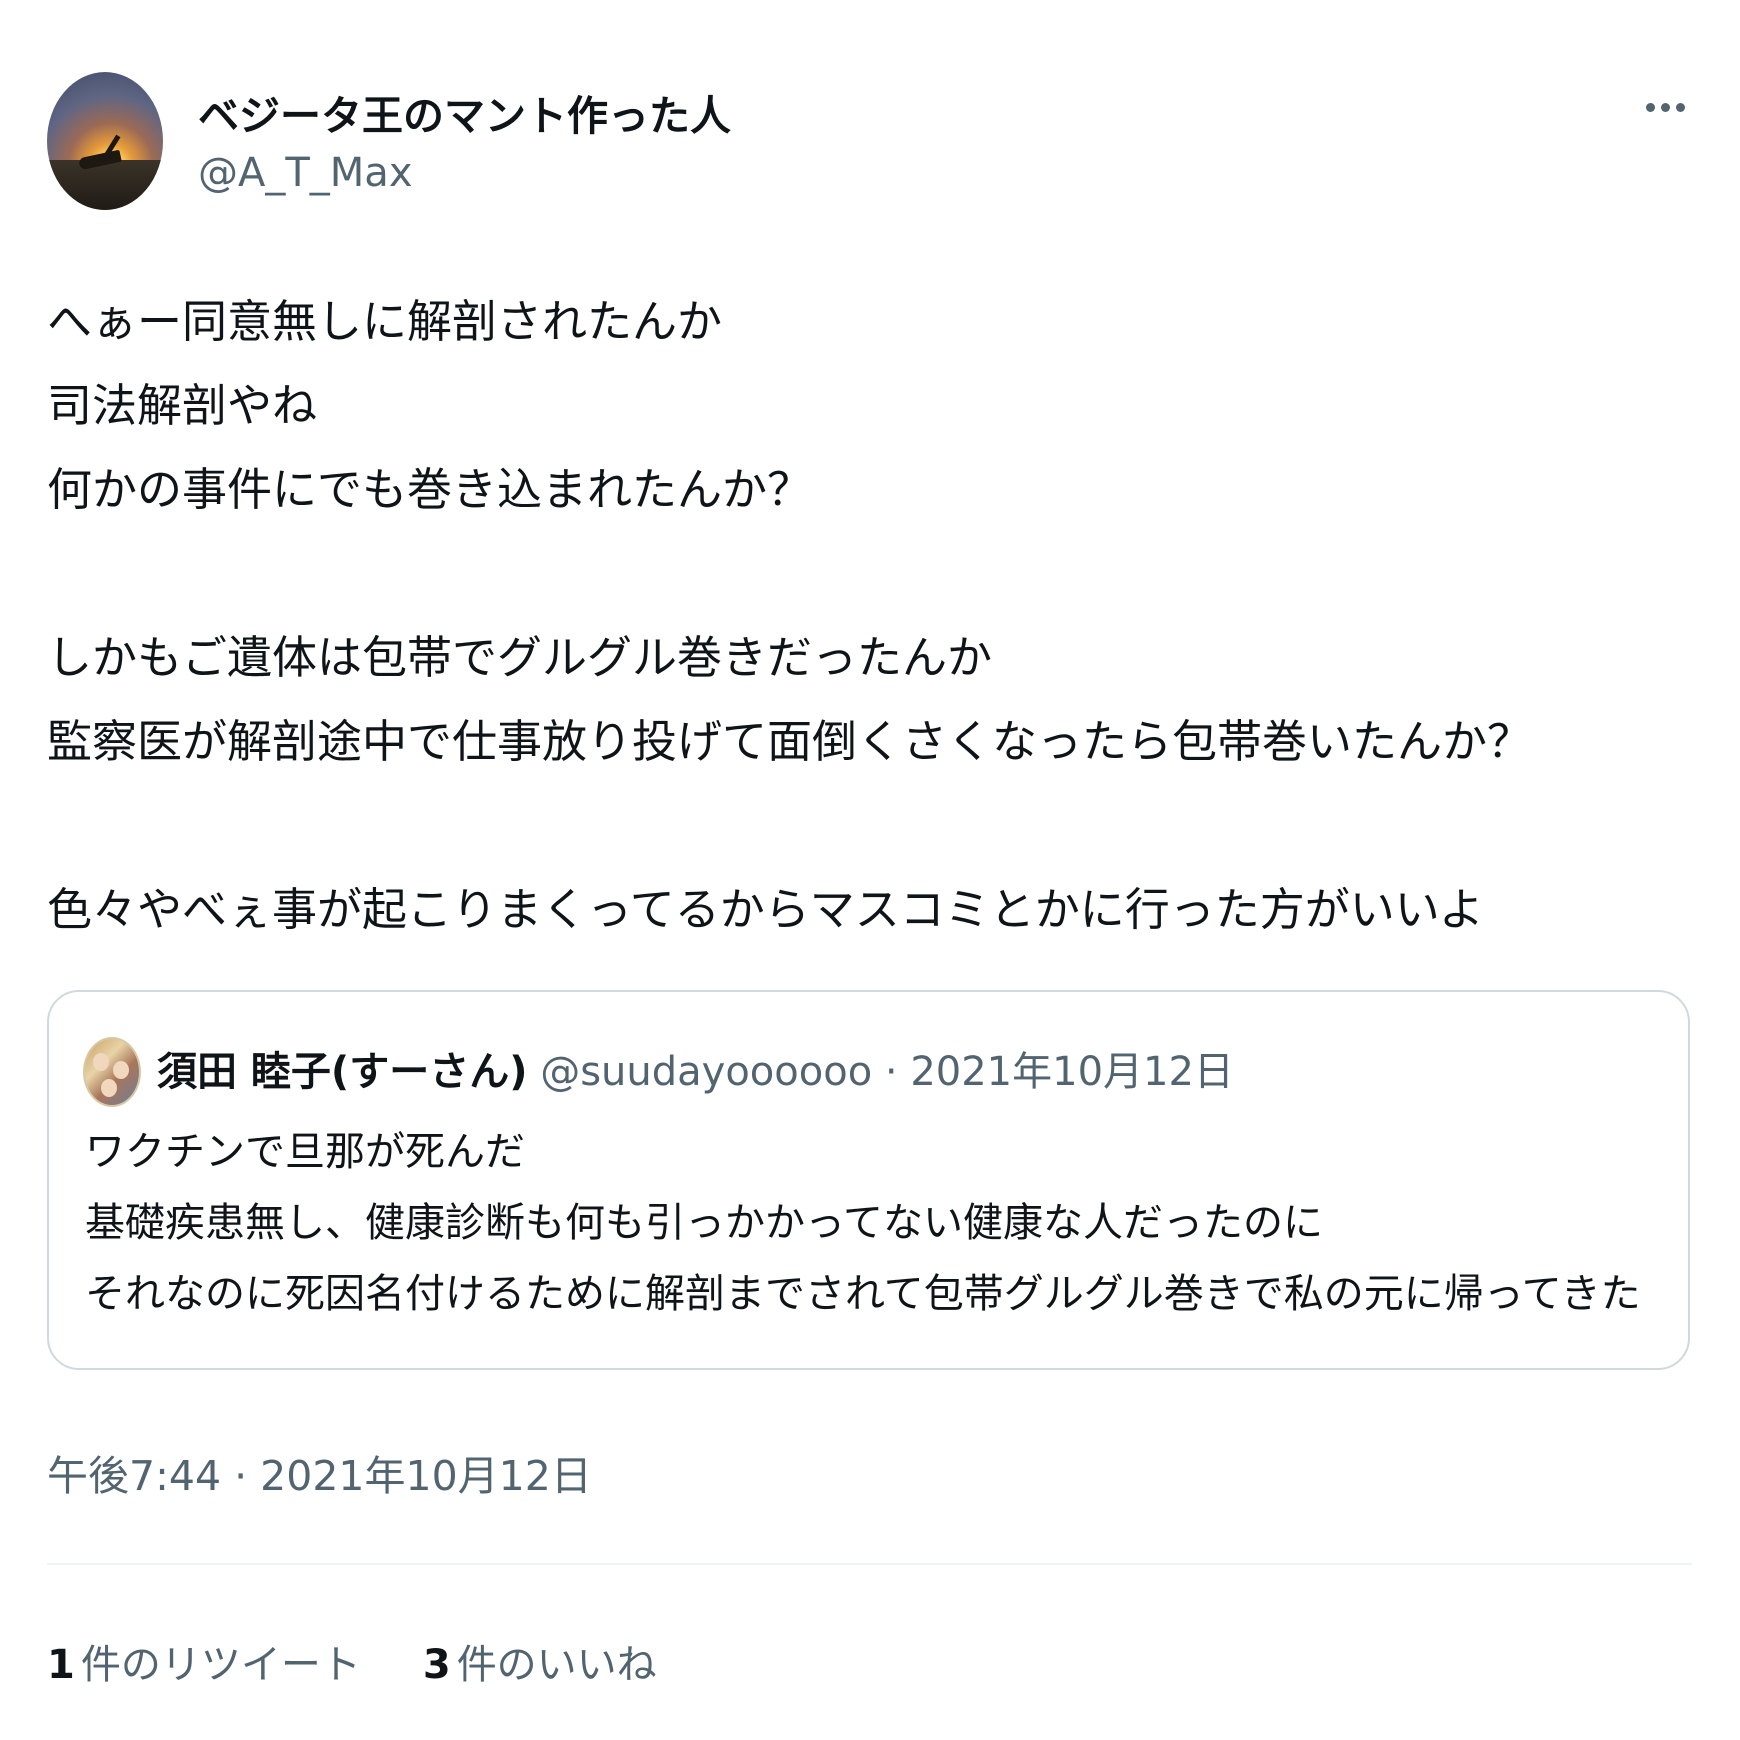 The image size is (1740, 1740). I want to click on author-display-name: ベジータ王のマント作った人, so click(464, 112).